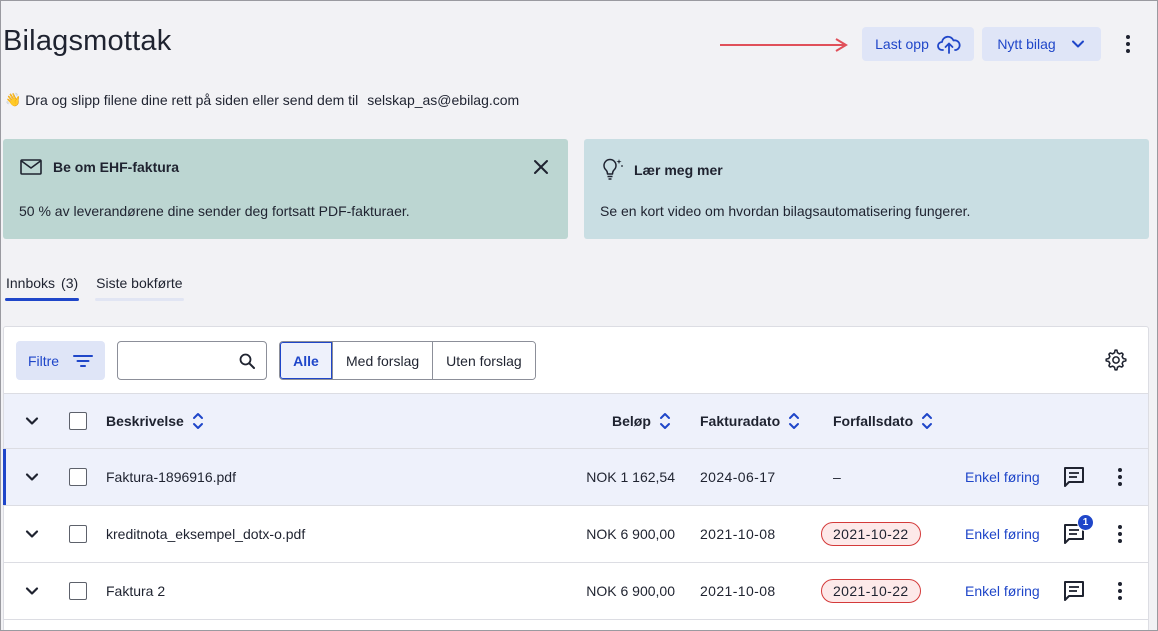 The image size is (1158, 631). Describe the element at coordinates (740, 421) in the screenshot. I see `column-invoice-date-label: Fakturadato` at that location.